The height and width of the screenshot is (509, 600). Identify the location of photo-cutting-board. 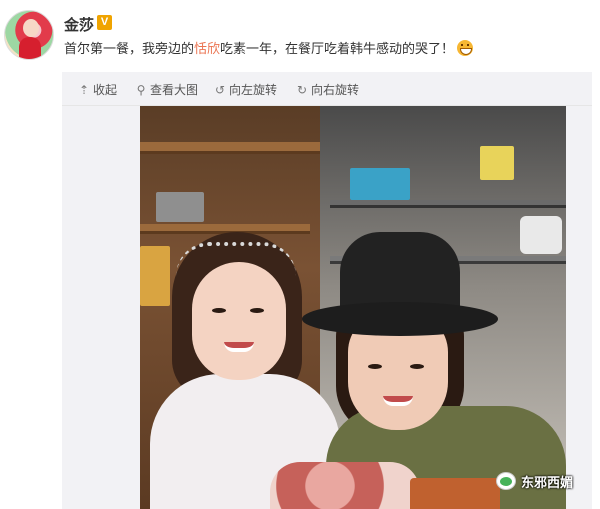
(455, 493).